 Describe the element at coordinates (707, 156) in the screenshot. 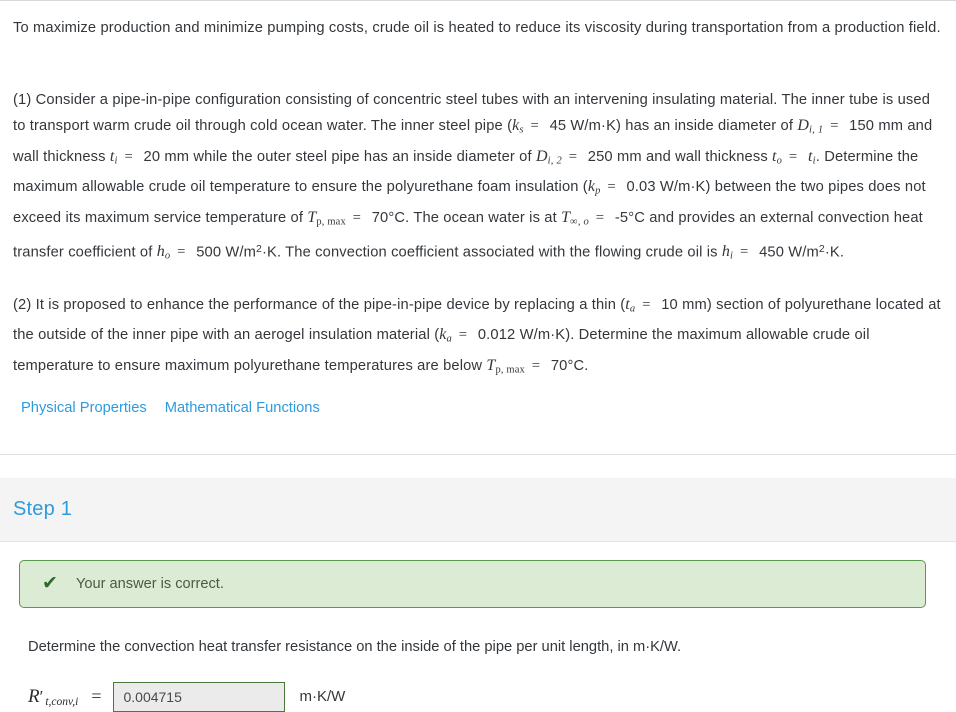

I see `p1-text-5: and wall thickness` at that location.